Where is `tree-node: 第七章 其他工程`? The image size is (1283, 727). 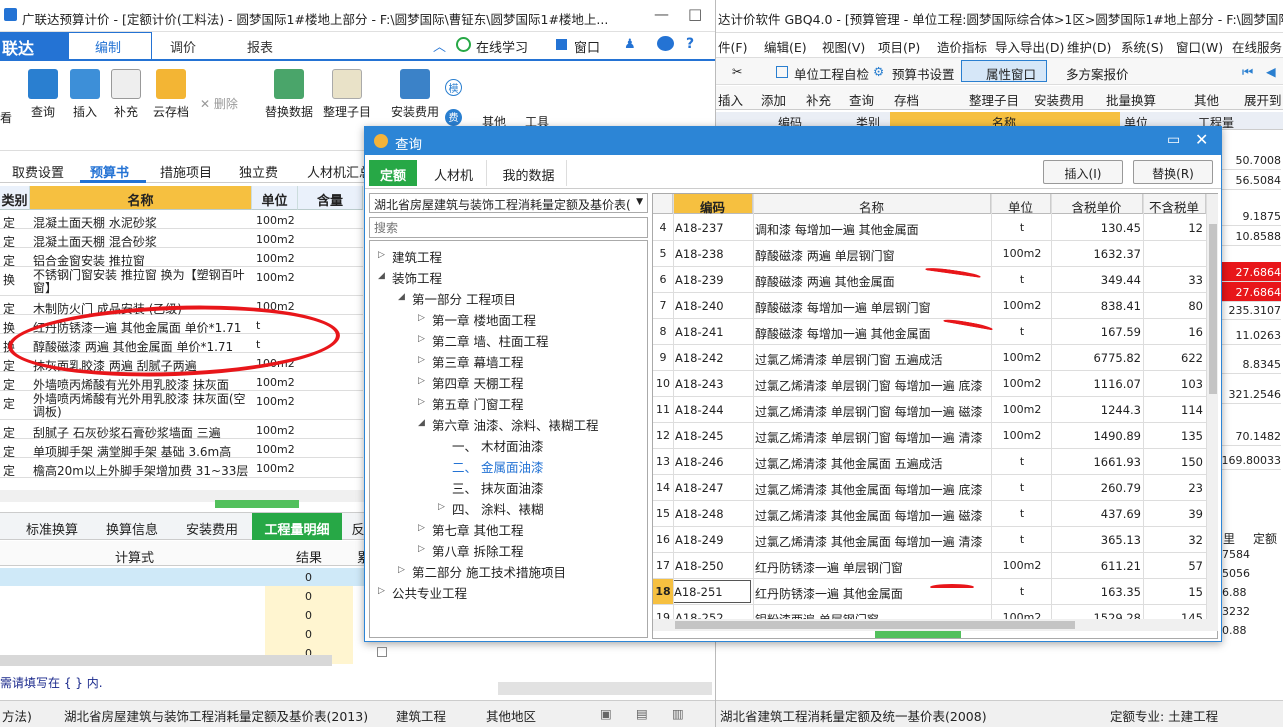 tree-node: 第七章 其他工程 is located at coordinates (477, 529).